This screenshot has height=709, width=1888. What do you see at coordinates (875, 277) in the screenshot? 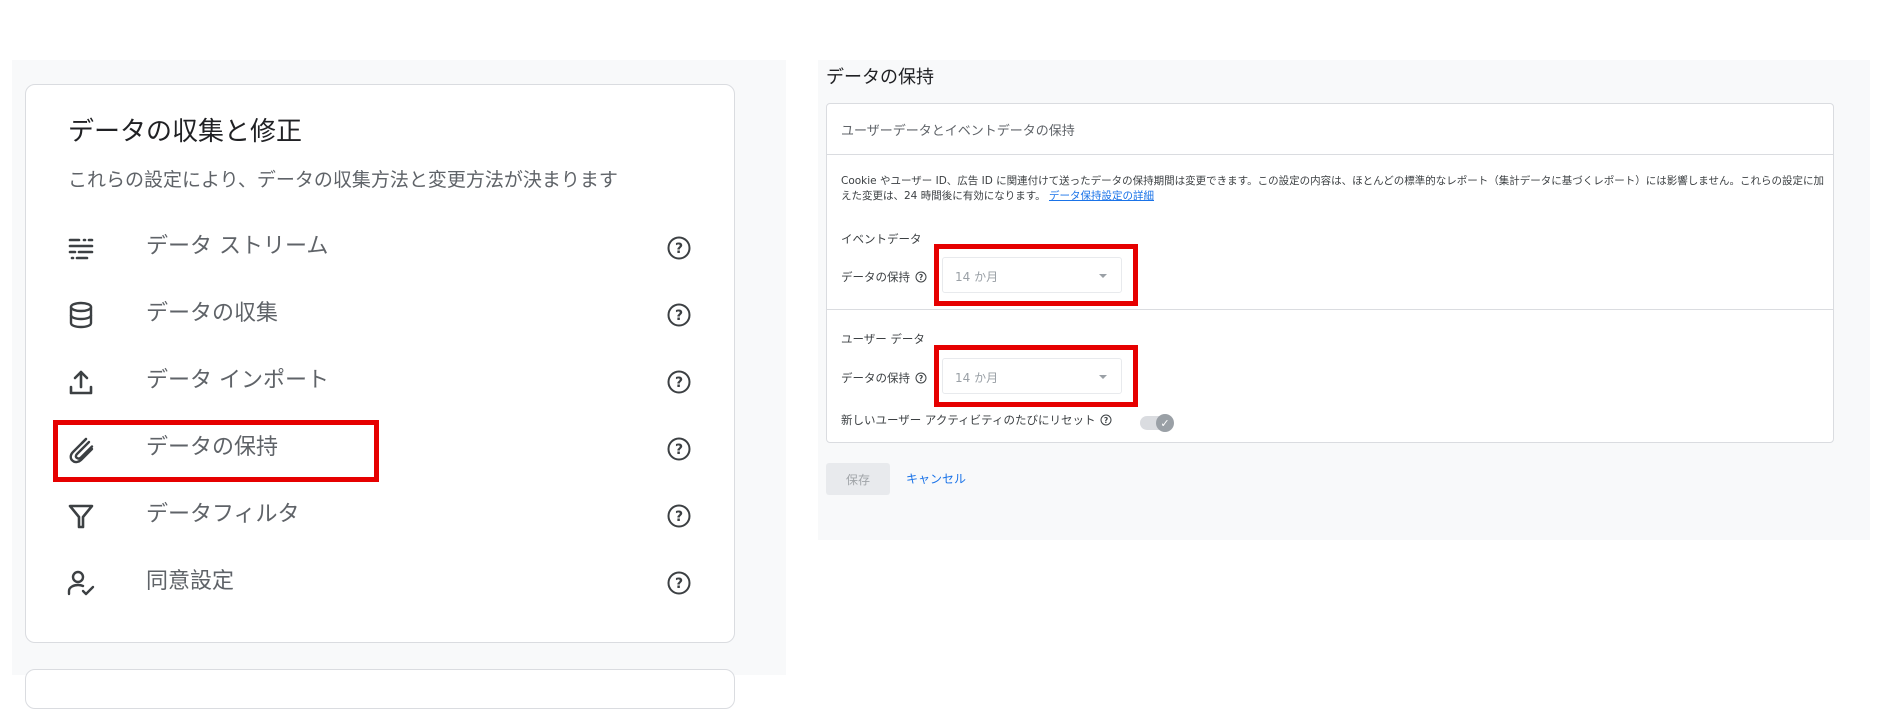
I see `event-retention-label: データの保持` at bounding box center [875, 277].